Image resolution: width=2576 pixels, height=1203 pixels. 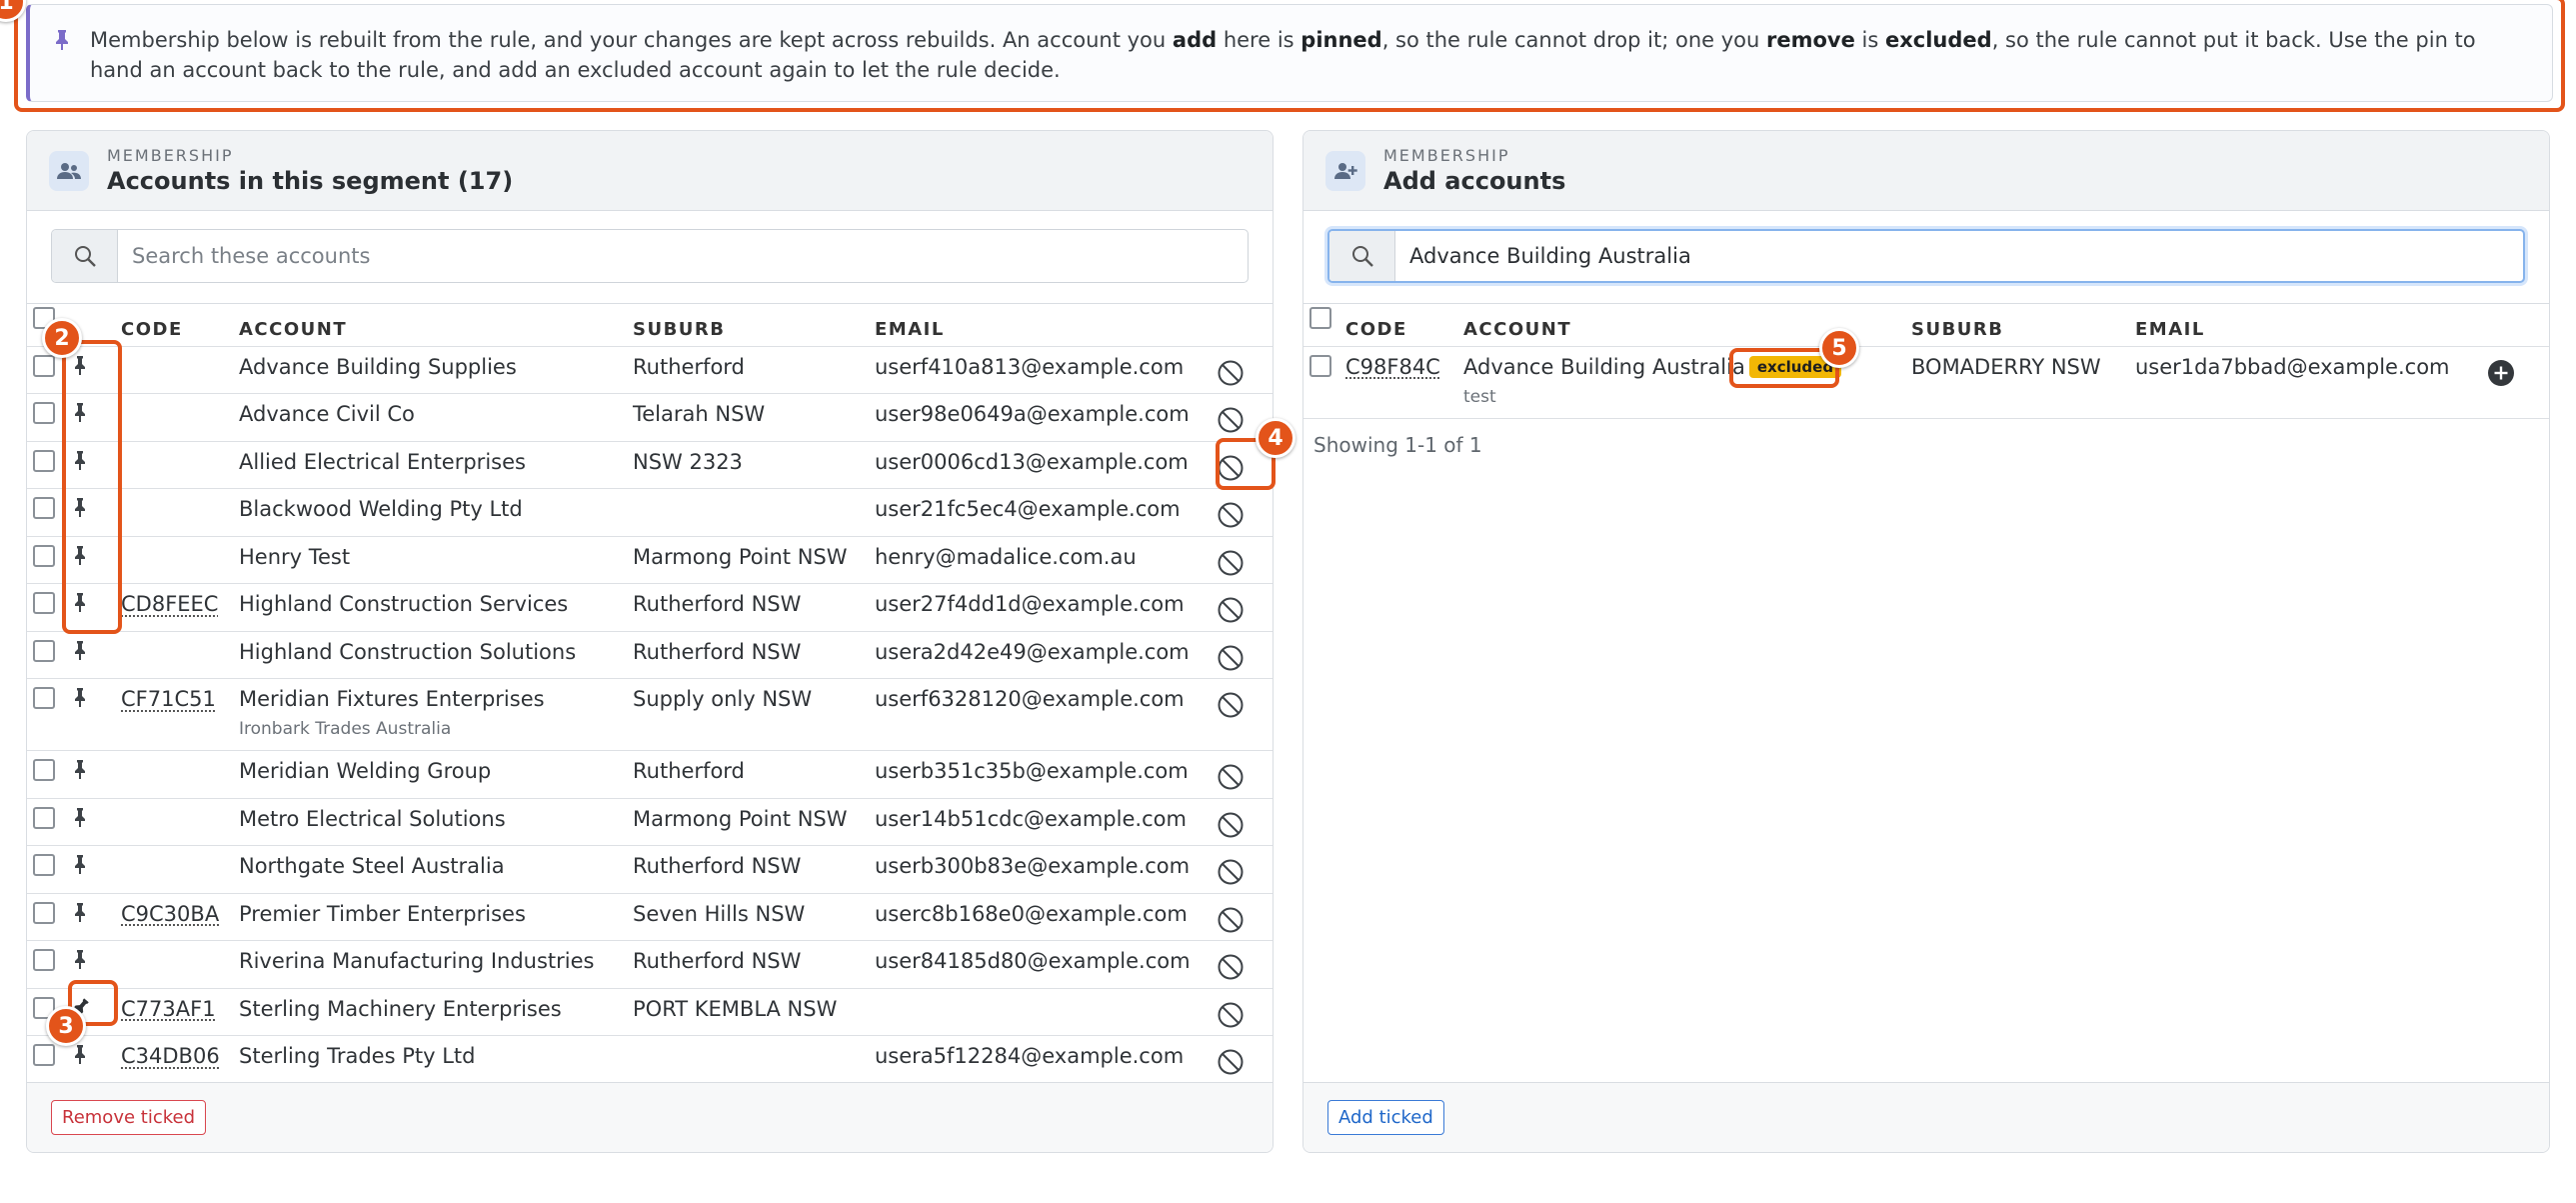 What do you see at coordinates (1045, 369) in the screenshot?
I see `account-email: userf410a813@example.com` at bounding box center [1045, 369].